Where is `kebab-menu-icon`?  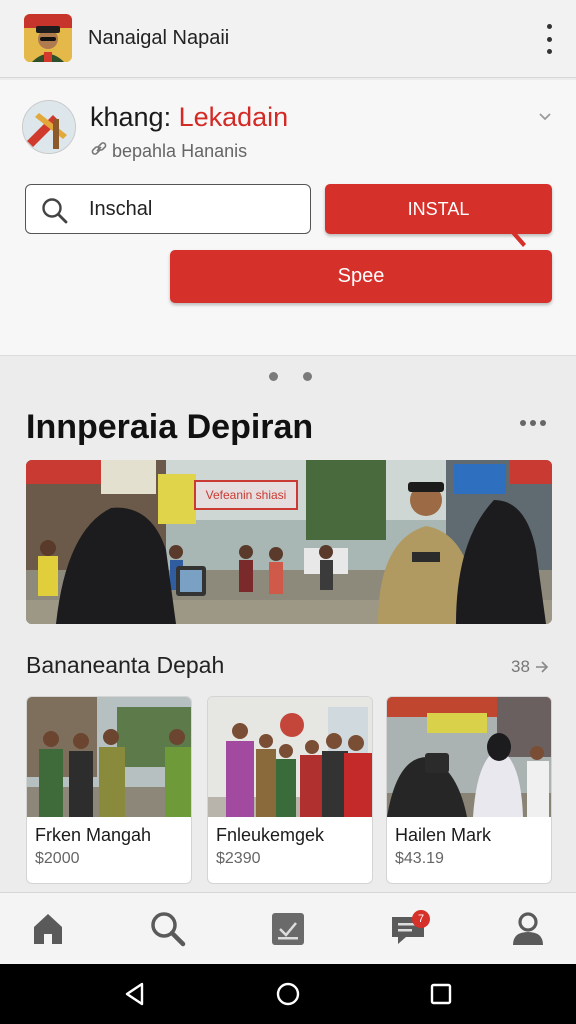
kebab-menu-icon is located at coordinates (549, 39).